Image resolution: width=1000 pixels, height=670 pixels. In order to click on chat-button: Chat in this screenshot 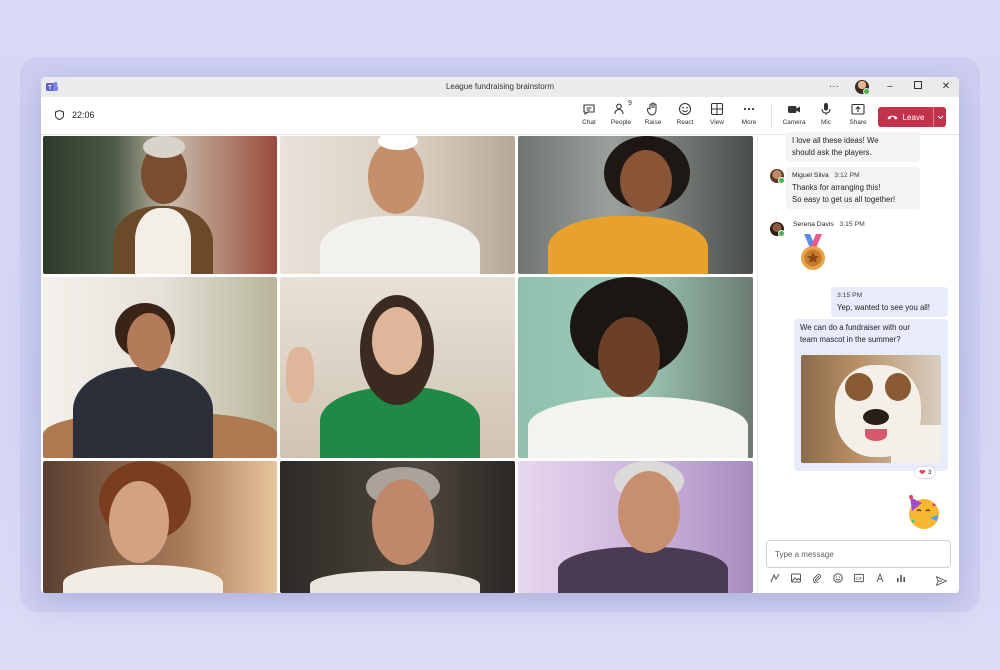, I will do `click(589, 116)`.